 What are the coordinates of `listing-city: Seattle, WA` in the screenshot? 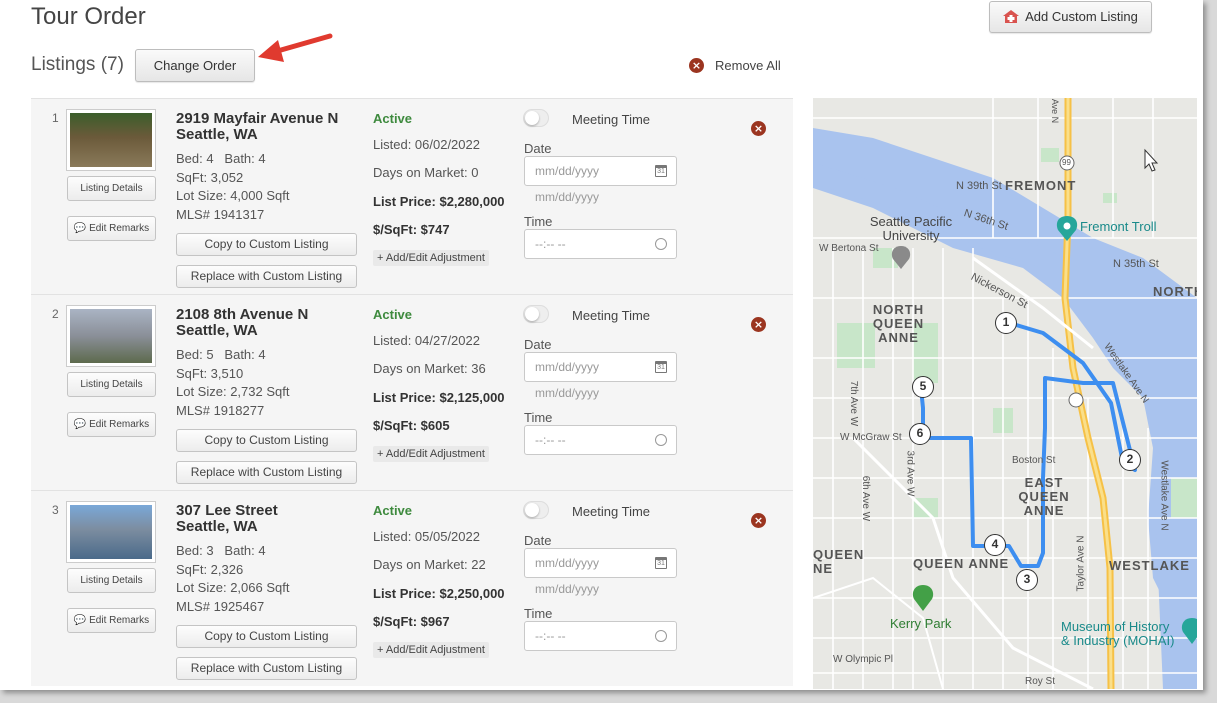 It's located at (217, 330).